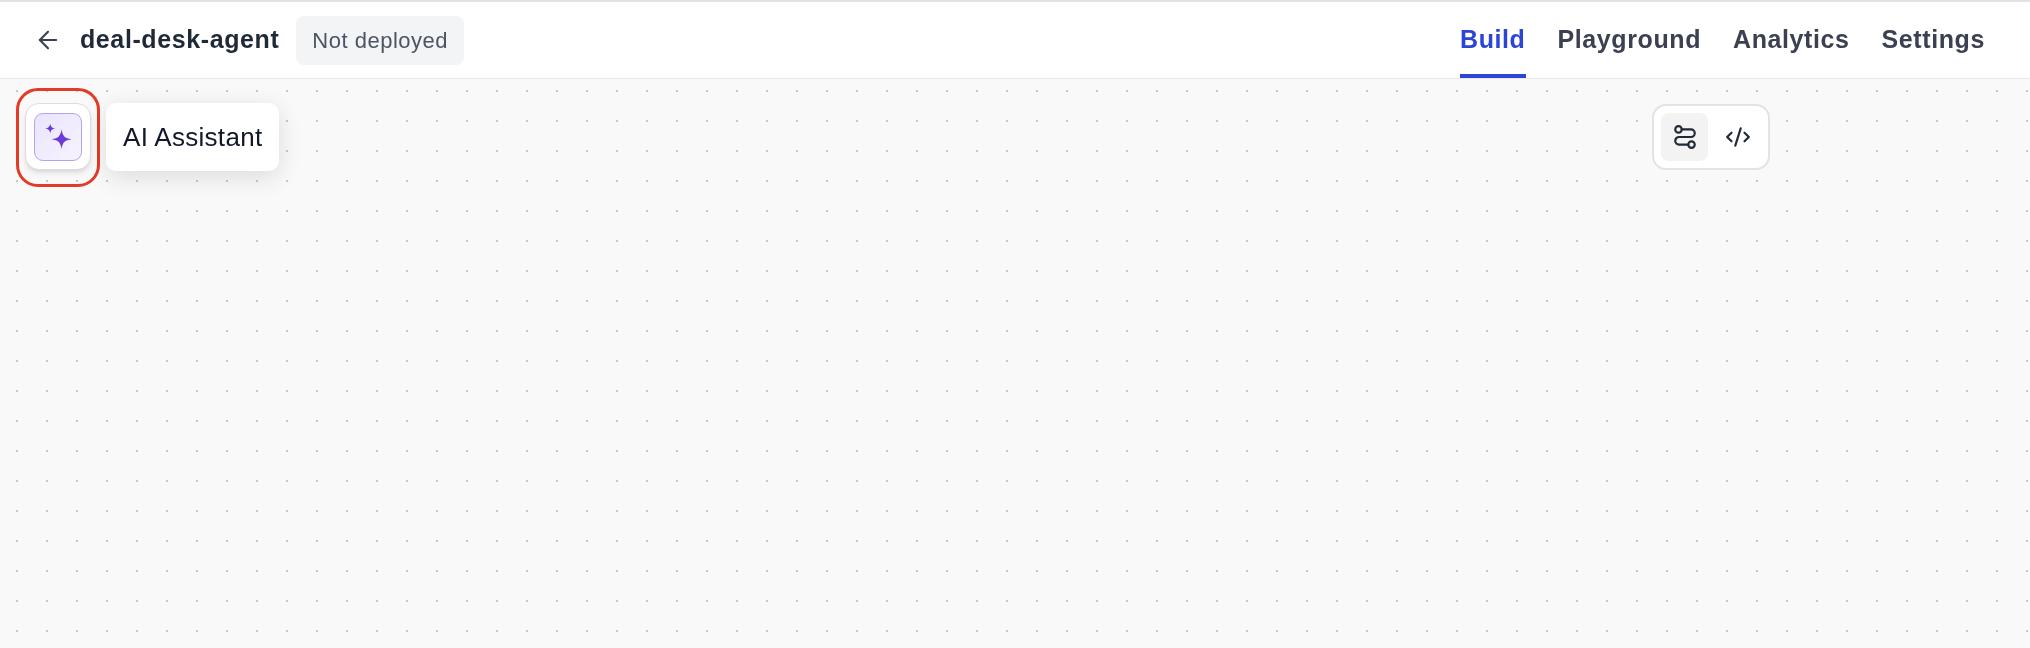 The height and width of the screenshot is (648, 2030). Describe the element at coordinates (193, 137) in the screenshot. I see `tooltip: AI Assistant` at that location.